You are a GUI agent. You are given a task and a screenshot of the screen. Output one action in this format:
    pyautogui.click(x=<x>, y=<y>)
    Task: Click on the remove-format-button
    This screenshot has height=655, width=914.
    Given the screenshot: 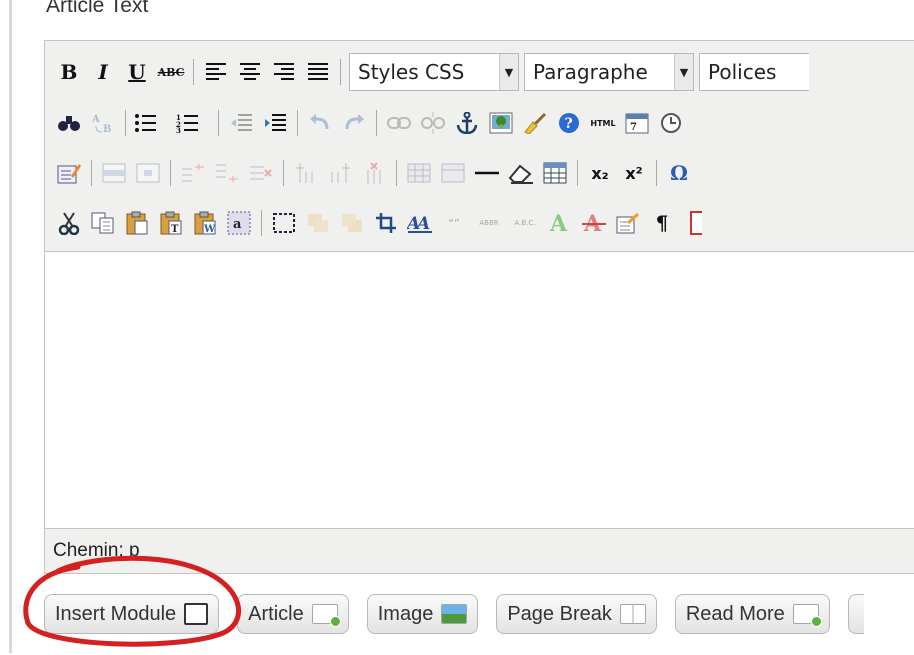 What is the action you would take?
    pyautogui.click(x=521, y=173)
    